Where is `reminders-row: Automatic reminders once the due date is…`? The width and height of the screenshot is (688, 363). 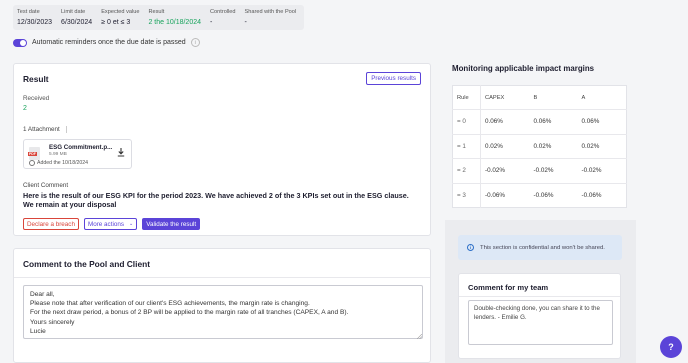
reminders-row: Automatic reminders once the due date is… is located at coordinates (106, 42).